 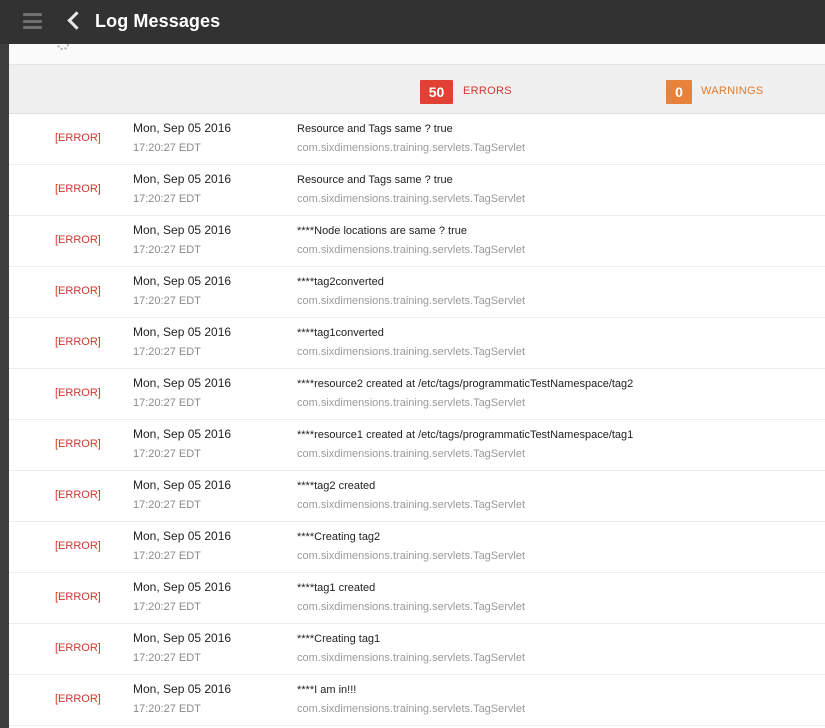 I want to click on errors-filter-label: ERRORS, so click(x=487, y=91).